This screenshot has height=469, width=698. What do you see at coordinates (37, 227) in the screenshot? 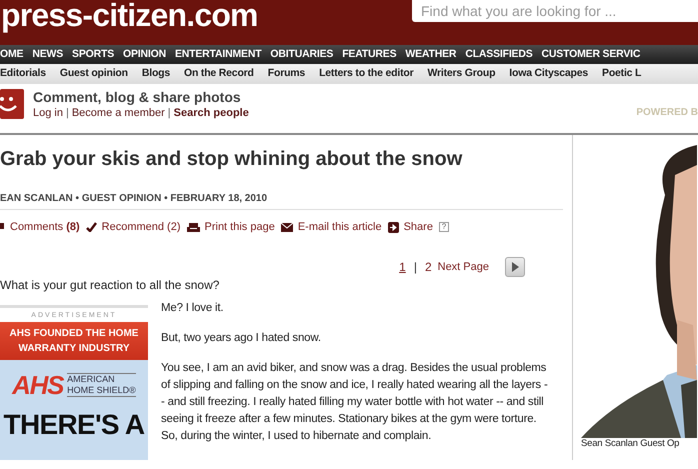
I see `comments-link: Comments` at bounding box center [37, 227].